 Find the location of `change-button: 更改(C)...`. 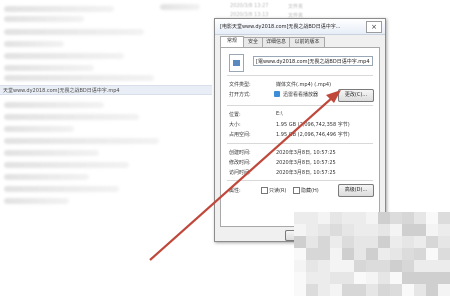

change-button: 更改(C)... is located at coordinates (356, 95).